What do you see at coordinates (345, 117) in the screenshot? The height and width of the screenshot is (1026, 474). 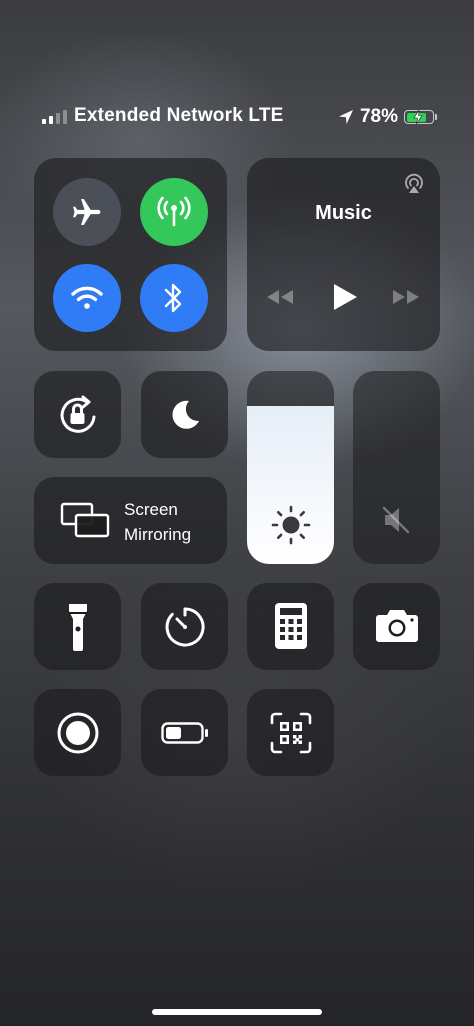 I see `location-arrow-icon` at bounding box center [345, 117].